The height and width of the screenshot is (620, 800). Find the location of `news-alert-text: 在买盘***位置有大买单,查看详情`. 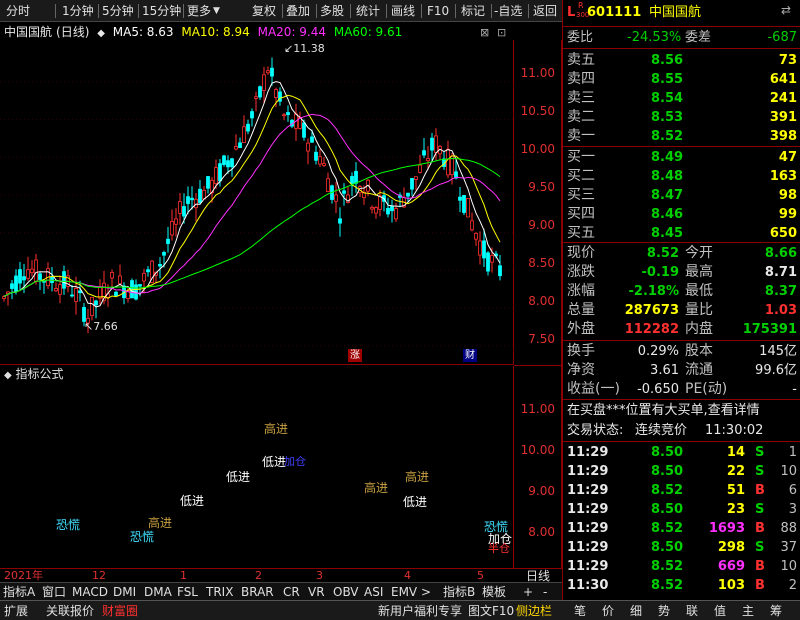

news-alert-text: 在买盘***位置有大买单,查看详情 is located at coordinates (663, 410).